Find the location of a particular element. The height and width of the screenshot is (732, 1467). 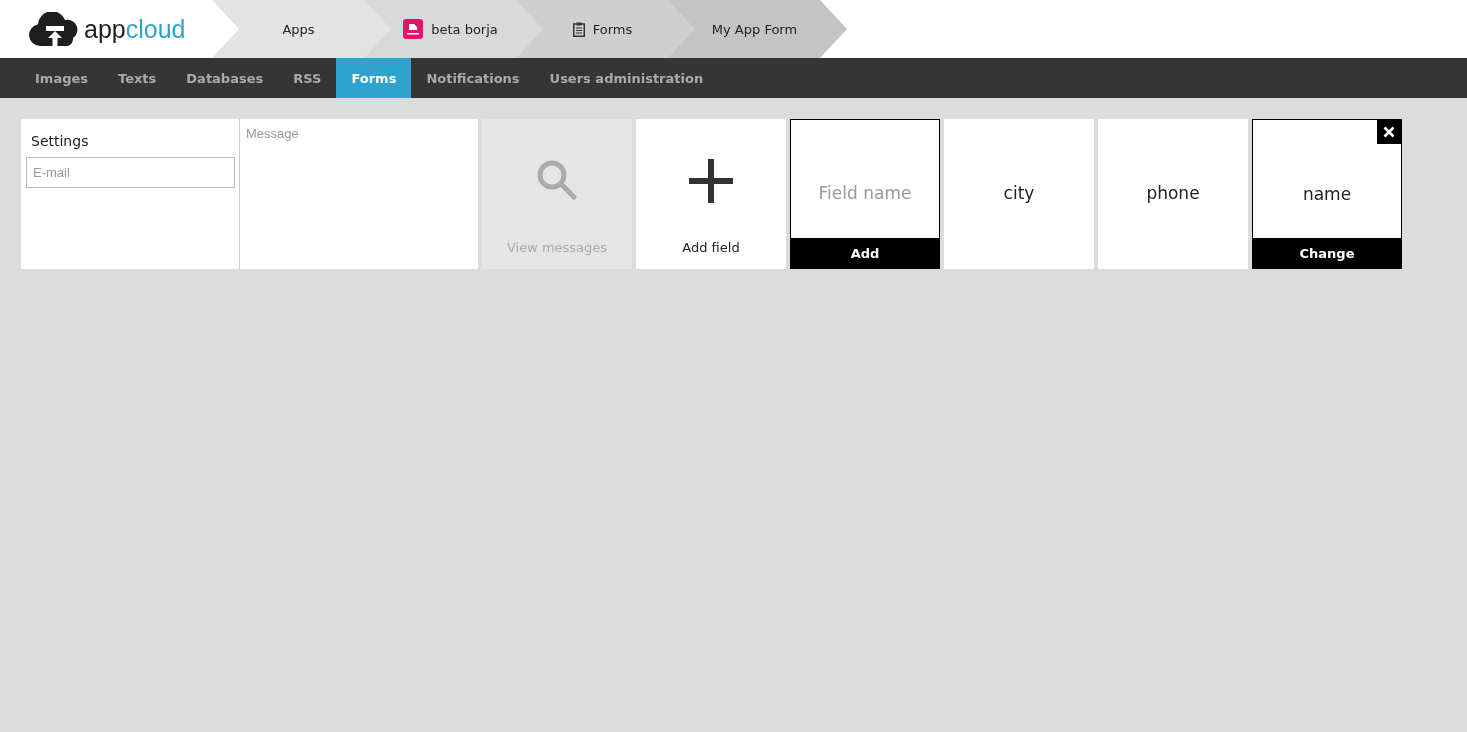

message-field: Message is located at coordinates (359, 194).